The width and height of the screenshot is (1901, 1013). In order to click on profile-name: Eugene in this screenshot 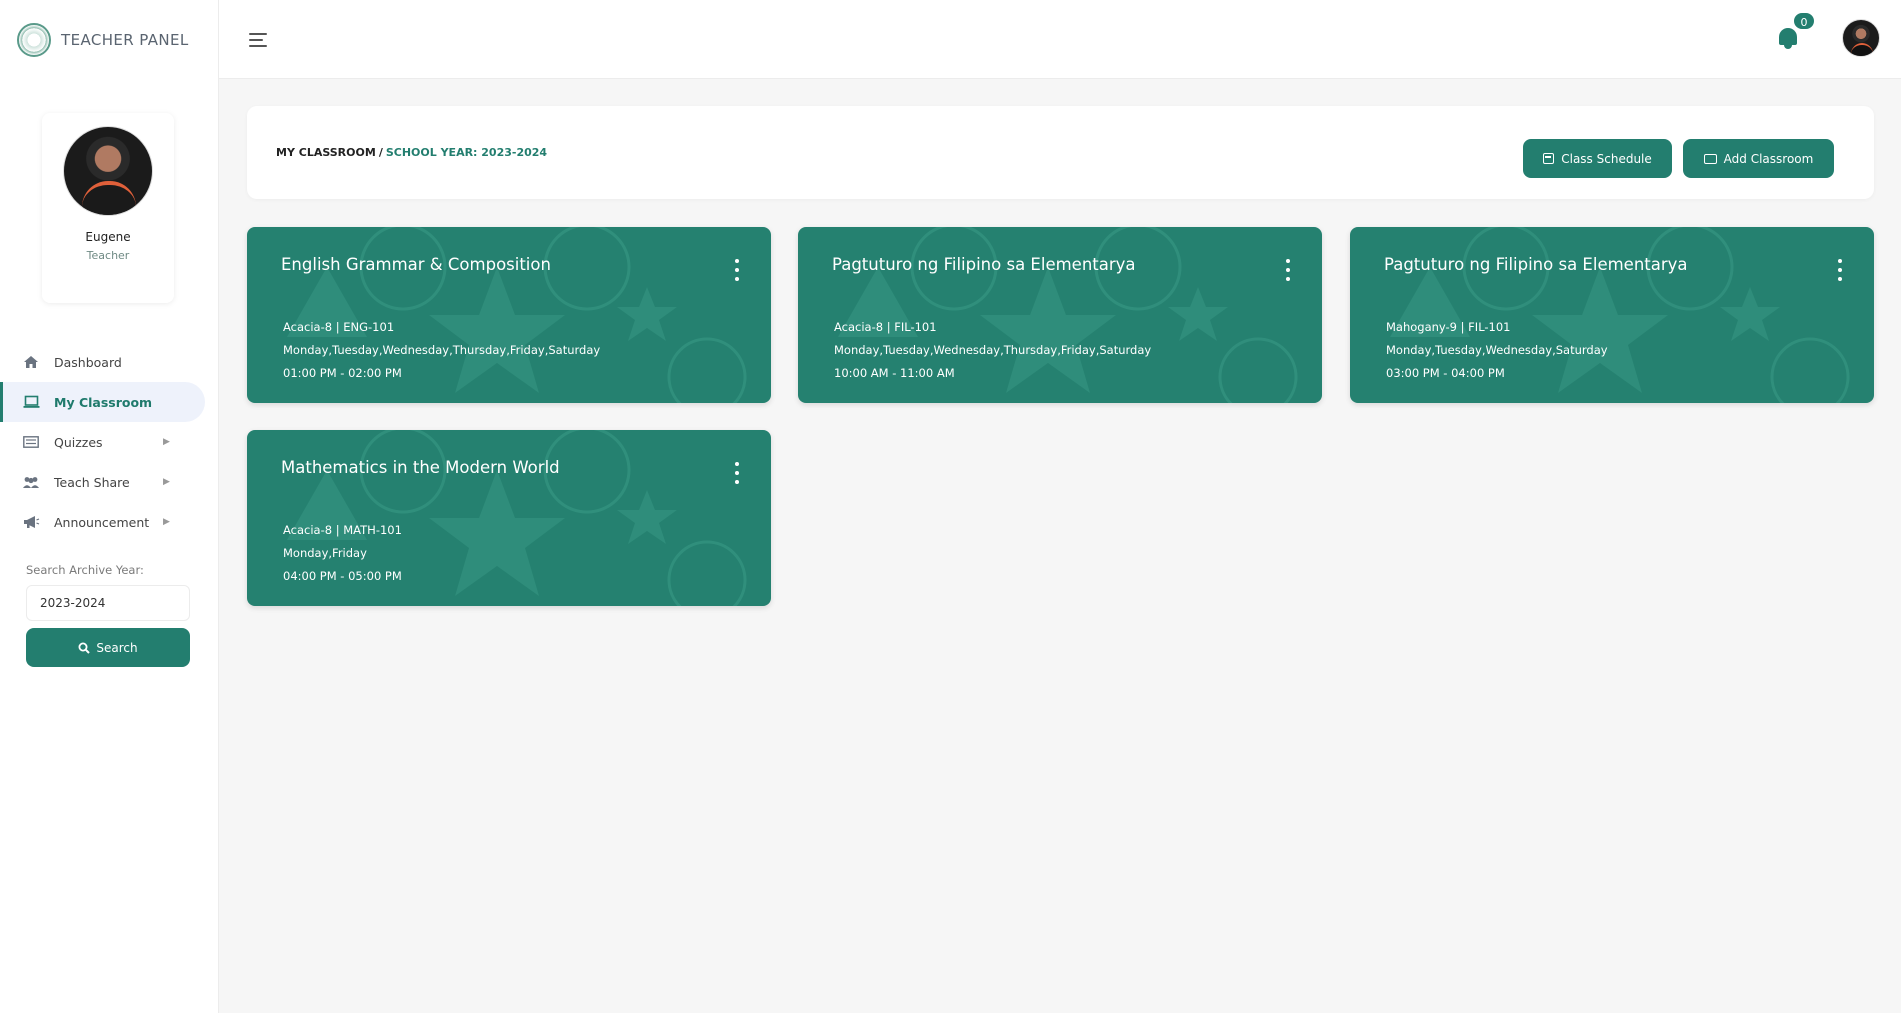, I will do `click(108, 237)`.